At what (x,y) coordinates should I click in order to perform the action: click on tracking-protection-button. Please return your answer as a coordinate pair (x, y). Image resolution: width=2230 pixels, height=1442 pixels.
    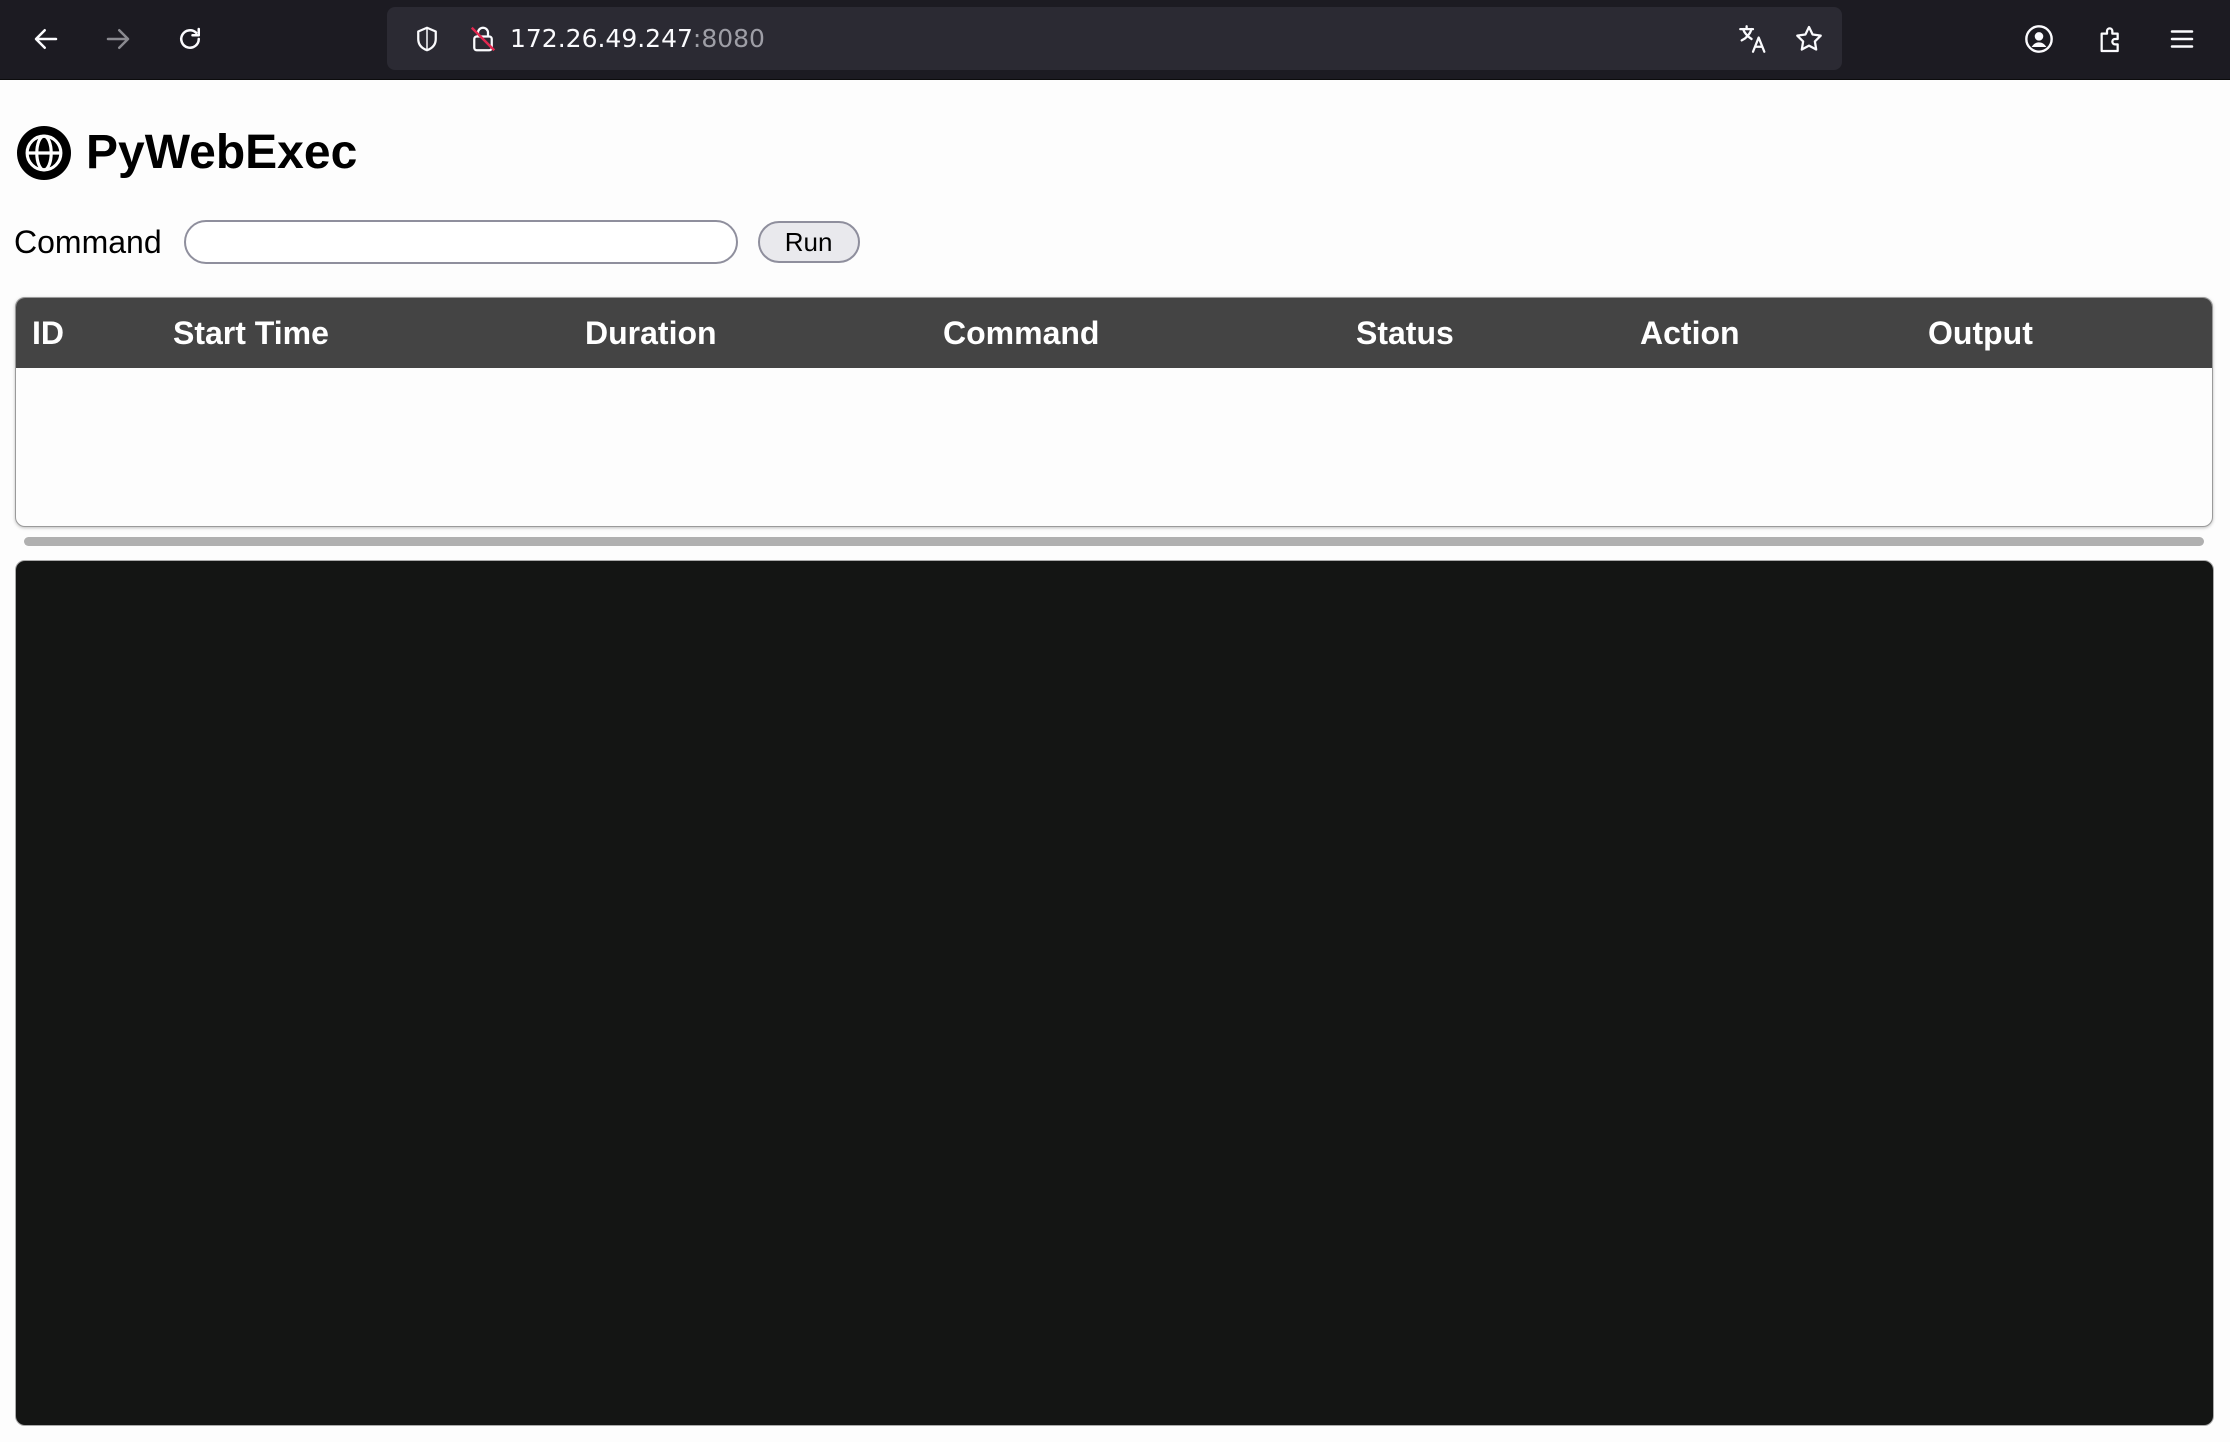
    Looking at the image, I should click on (427, 38).